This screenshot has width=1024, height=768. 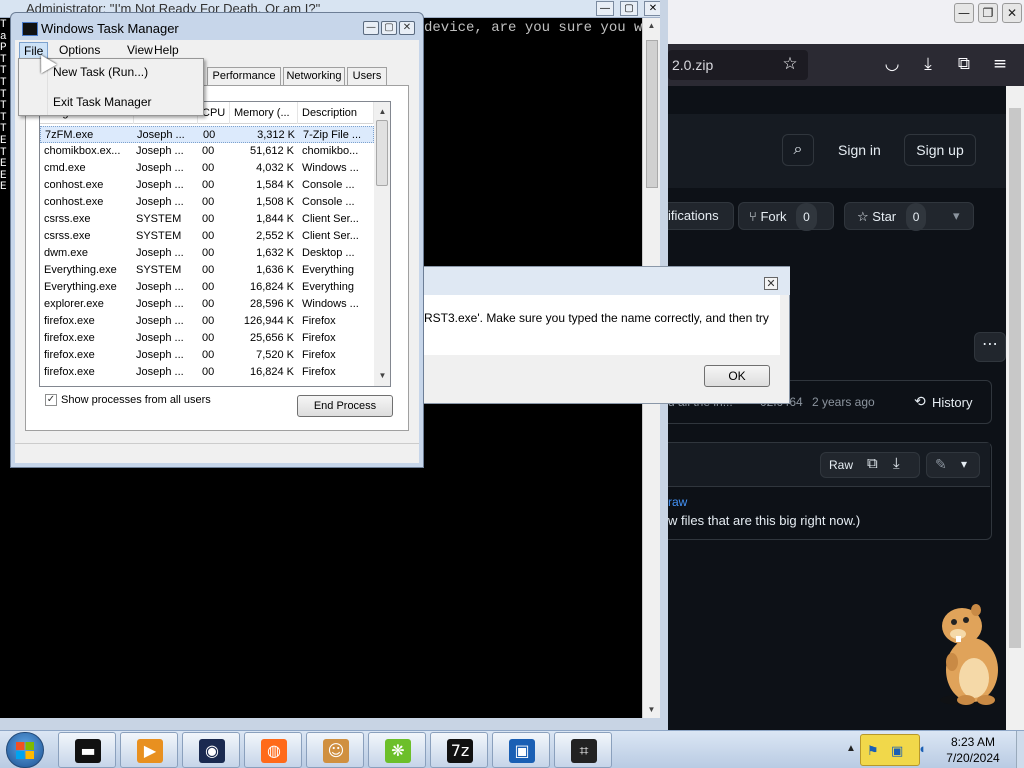 I want to click on user-app-icon: ☺, so click(x=336, y=751).